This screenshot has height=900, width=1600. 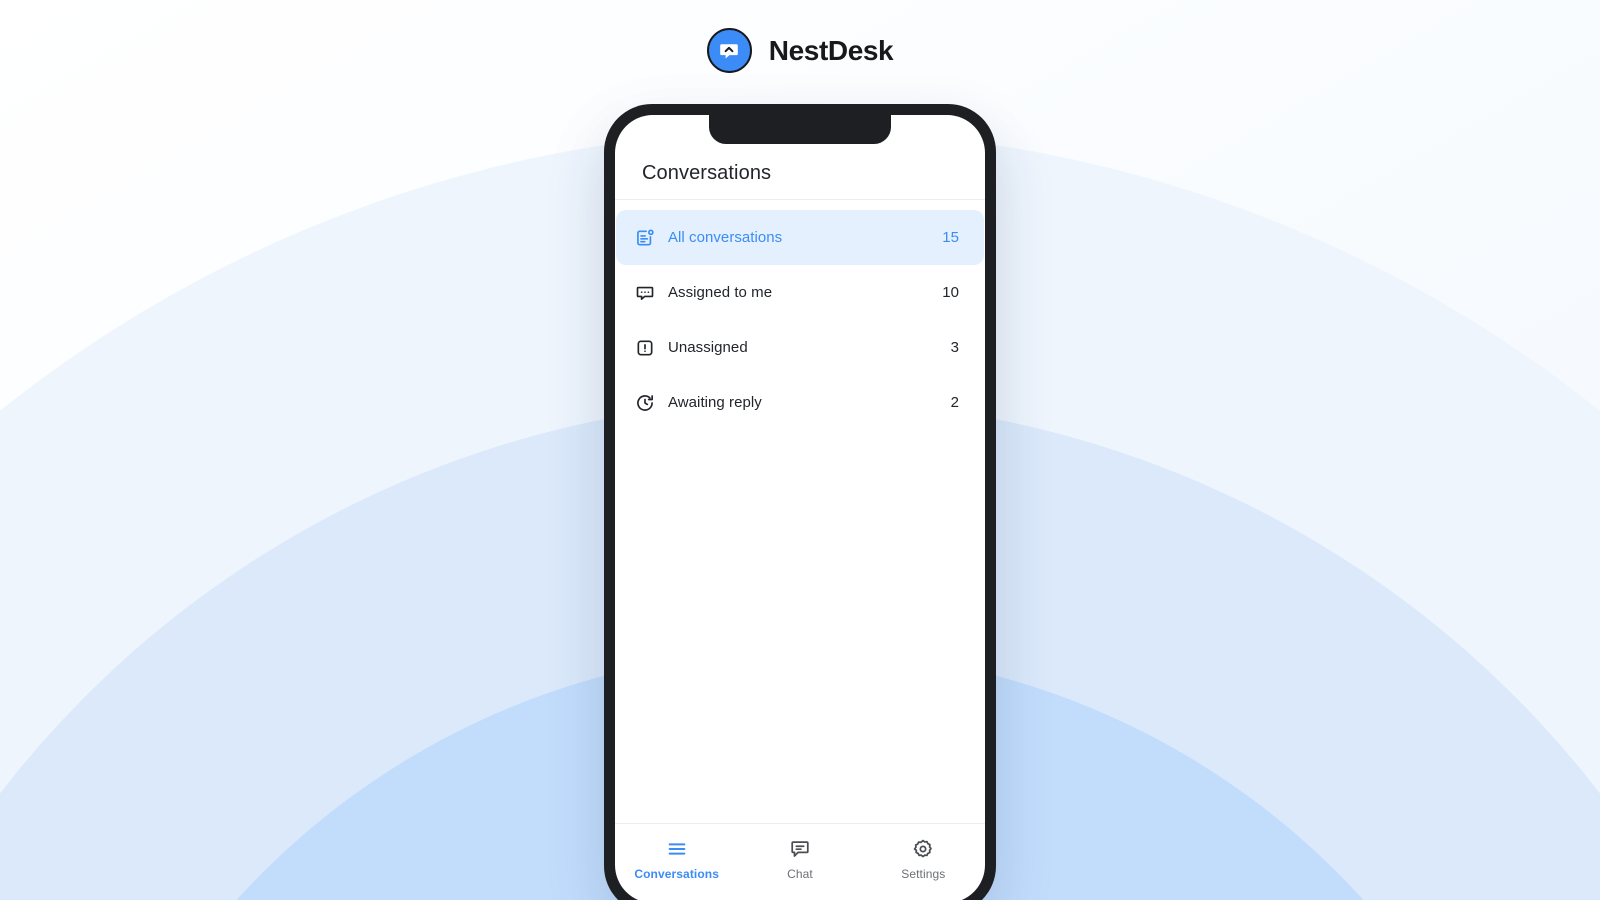 I want to click on nav-item-settings: Settings, so click(x=923, y=859).